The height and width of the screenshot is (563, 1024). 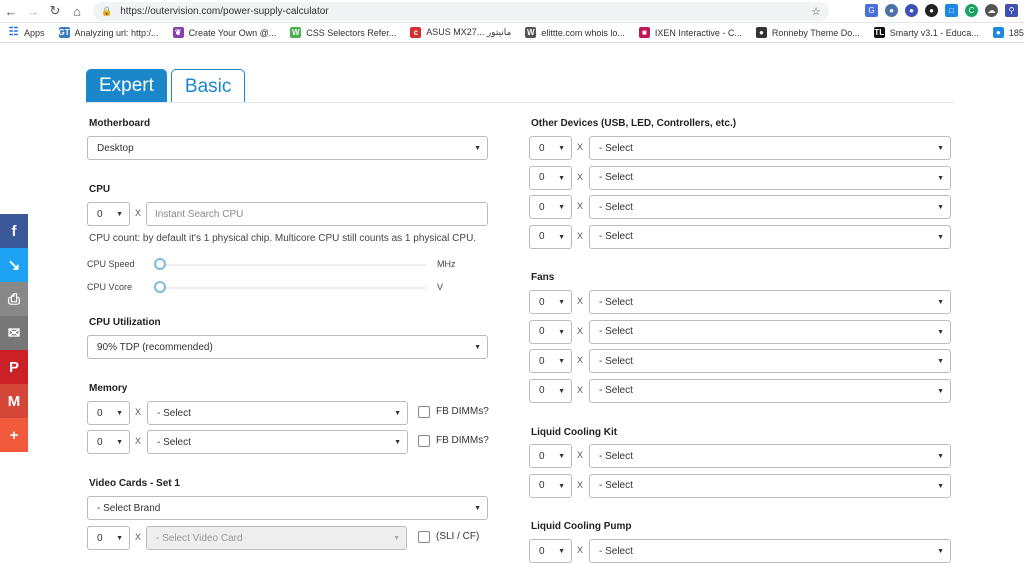 I want to click on cpu-count-select: 0 ▼, so click(x=108, y=214).